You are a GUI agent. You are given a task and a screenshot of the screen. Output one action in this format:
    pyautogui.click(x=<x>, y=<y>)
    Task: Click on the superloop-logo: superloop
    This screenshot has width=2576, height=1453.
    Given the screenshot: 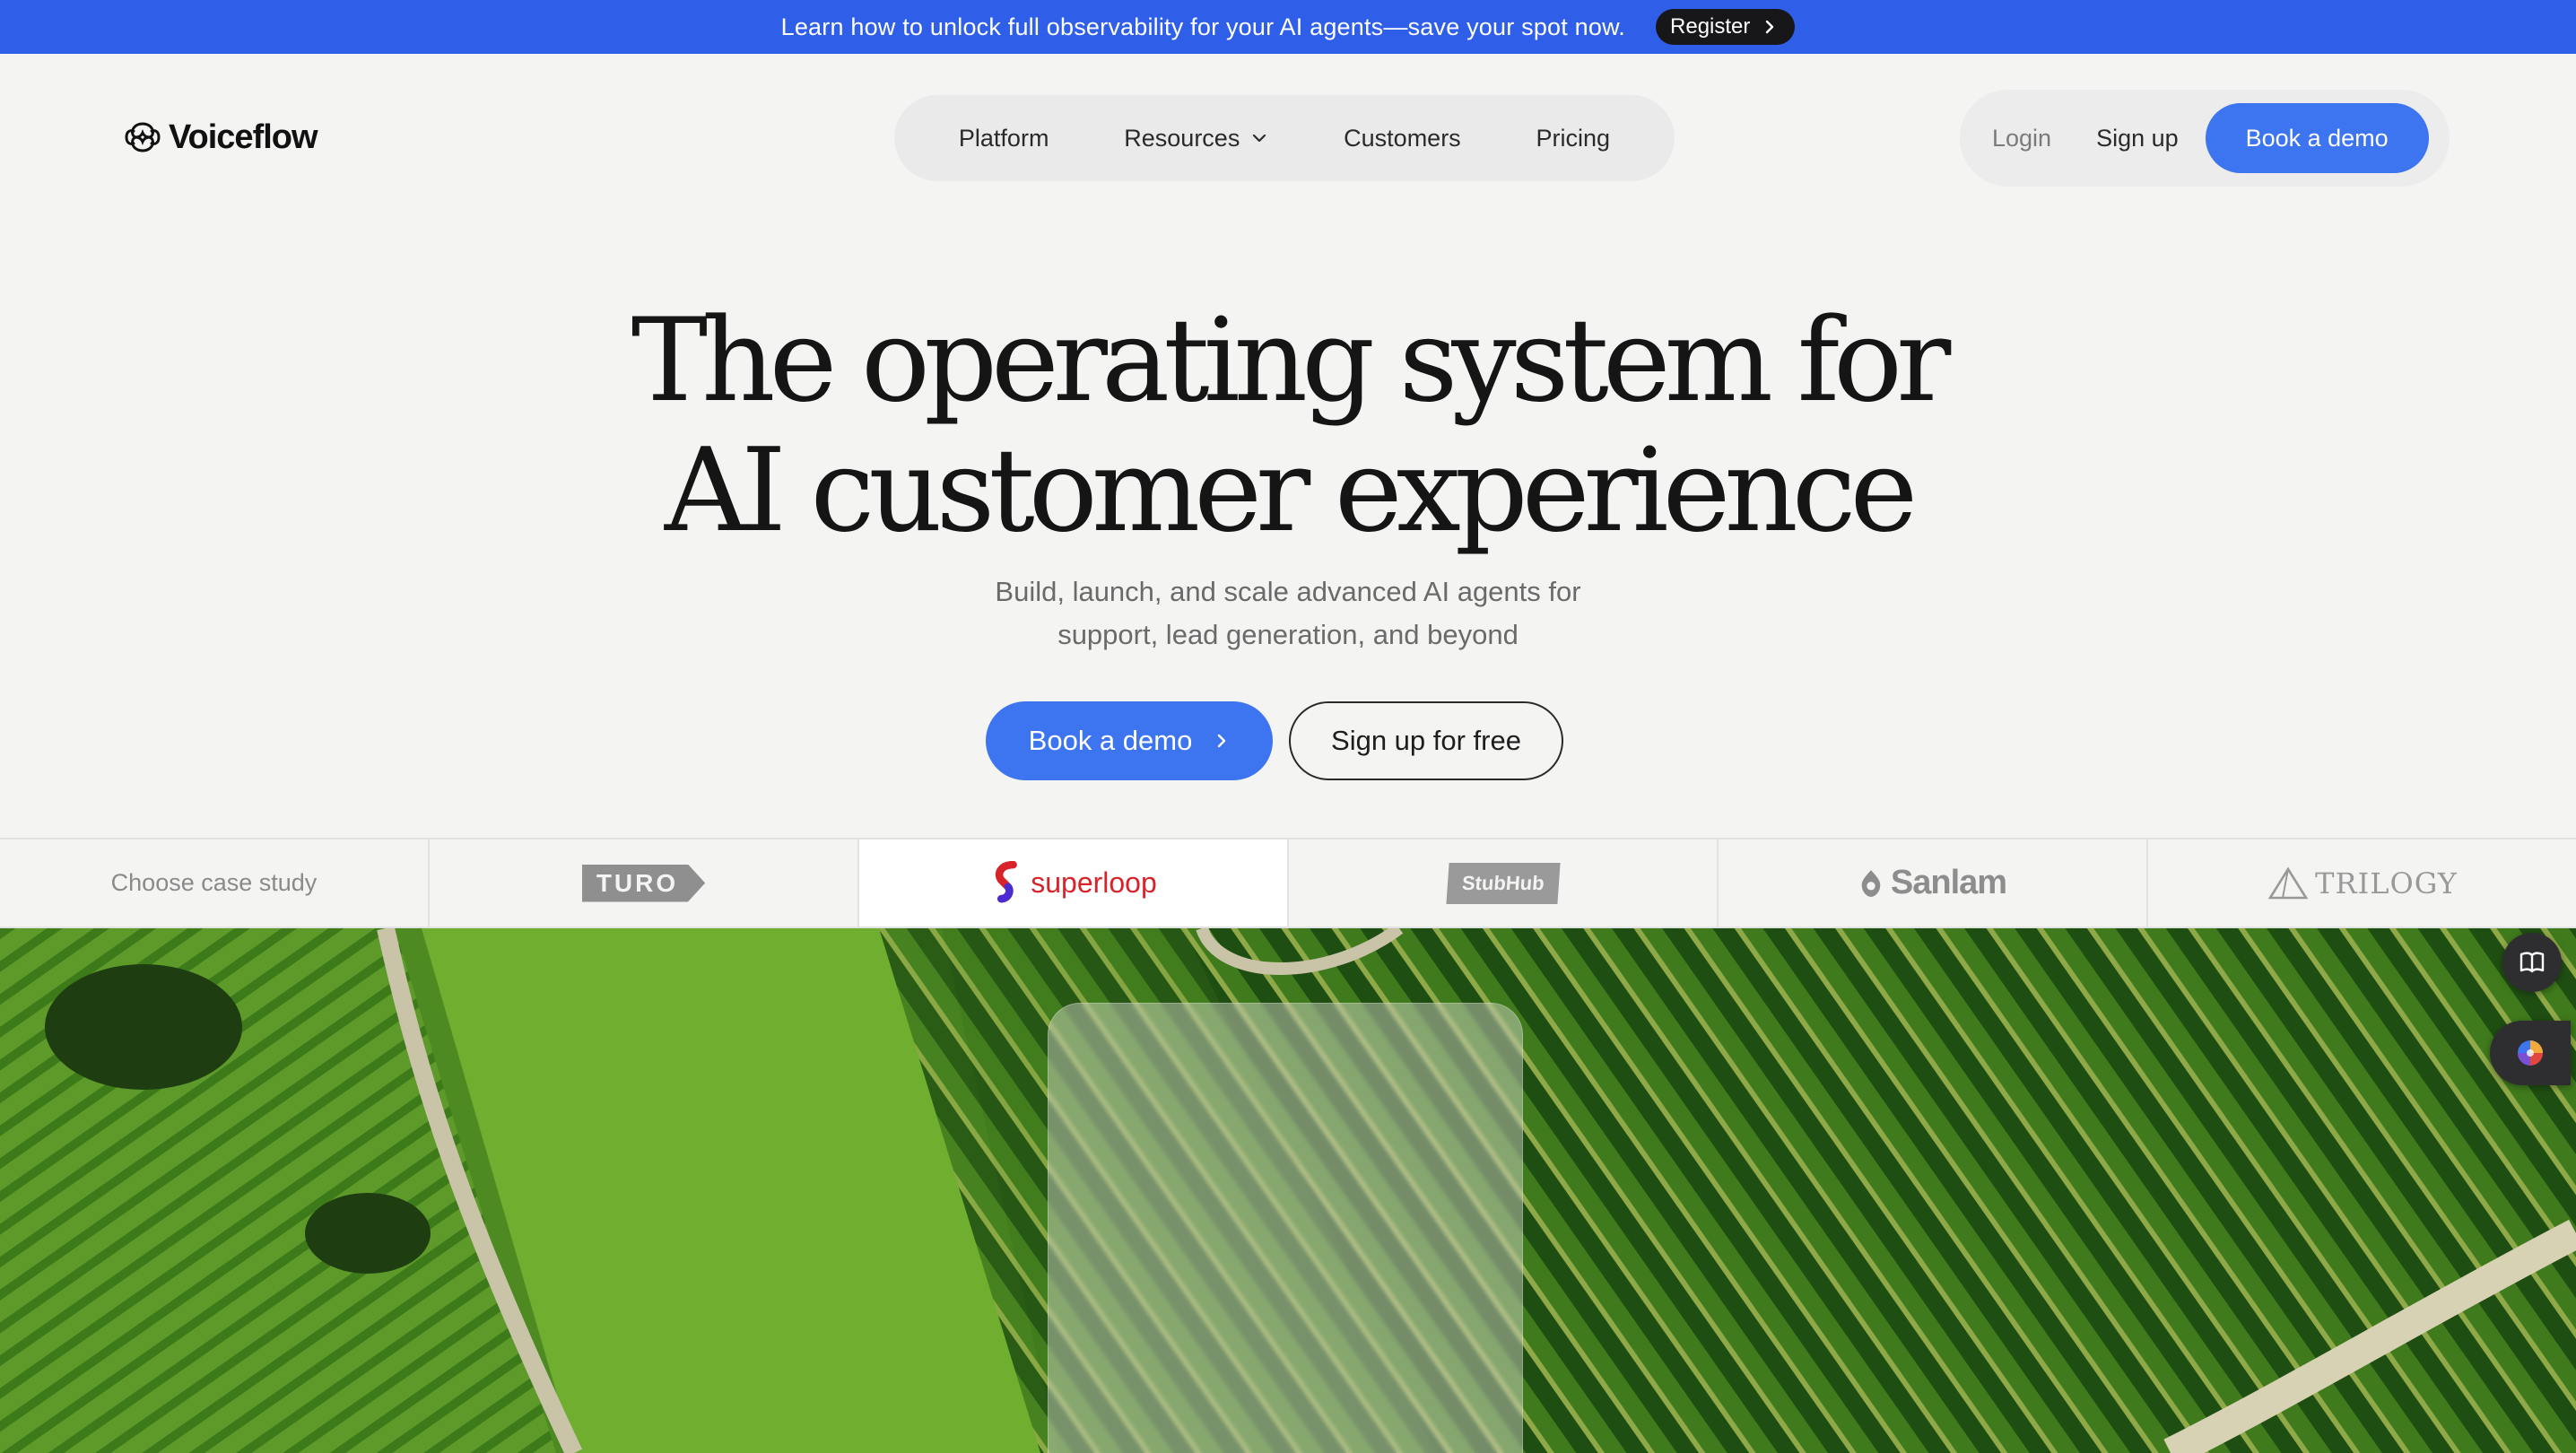 What is the action you would take?
    pyautogui.click(x=1073, y=883)
    